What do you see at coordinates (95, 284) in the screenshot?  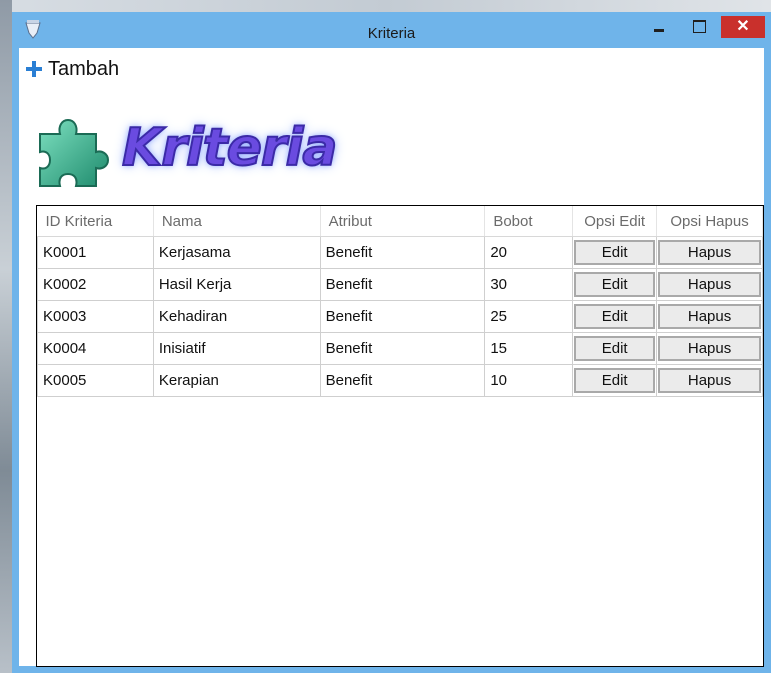 I see `cell-id: K0002` at bounding box center [95, 284].